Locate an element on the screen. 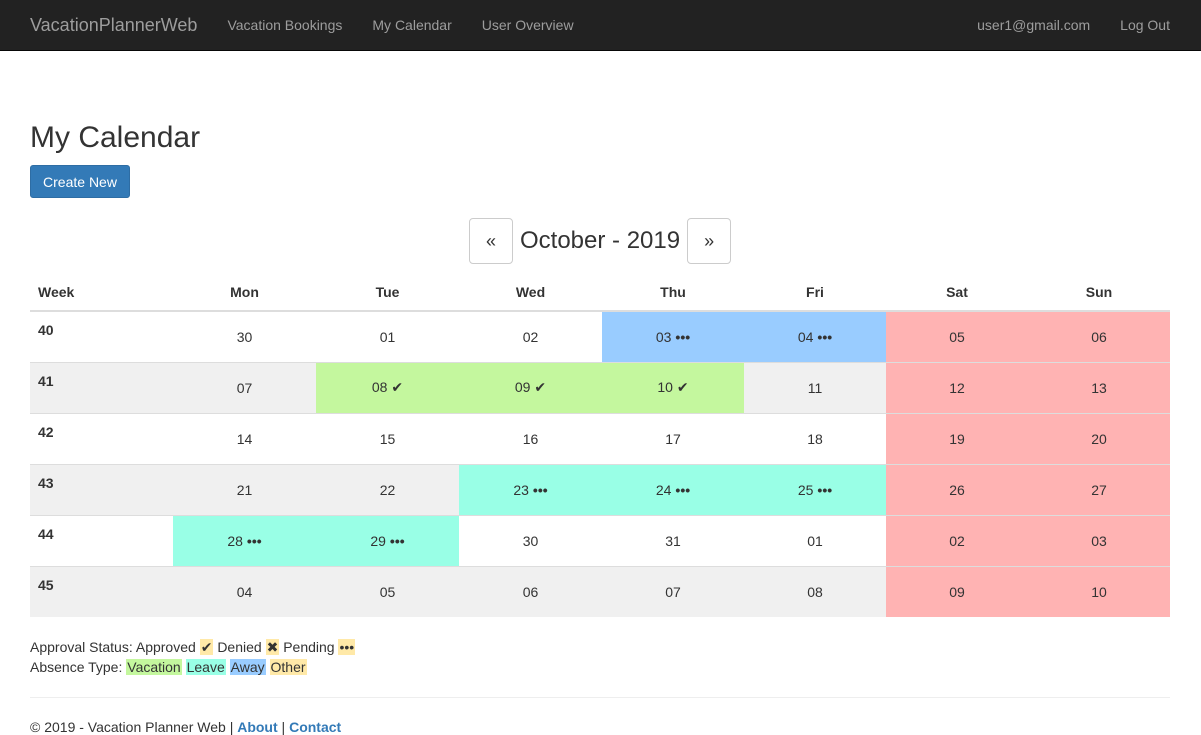 This screenshot has width=1201, height=735. logout-link: Log Out is located at coordinates (1145, 25).